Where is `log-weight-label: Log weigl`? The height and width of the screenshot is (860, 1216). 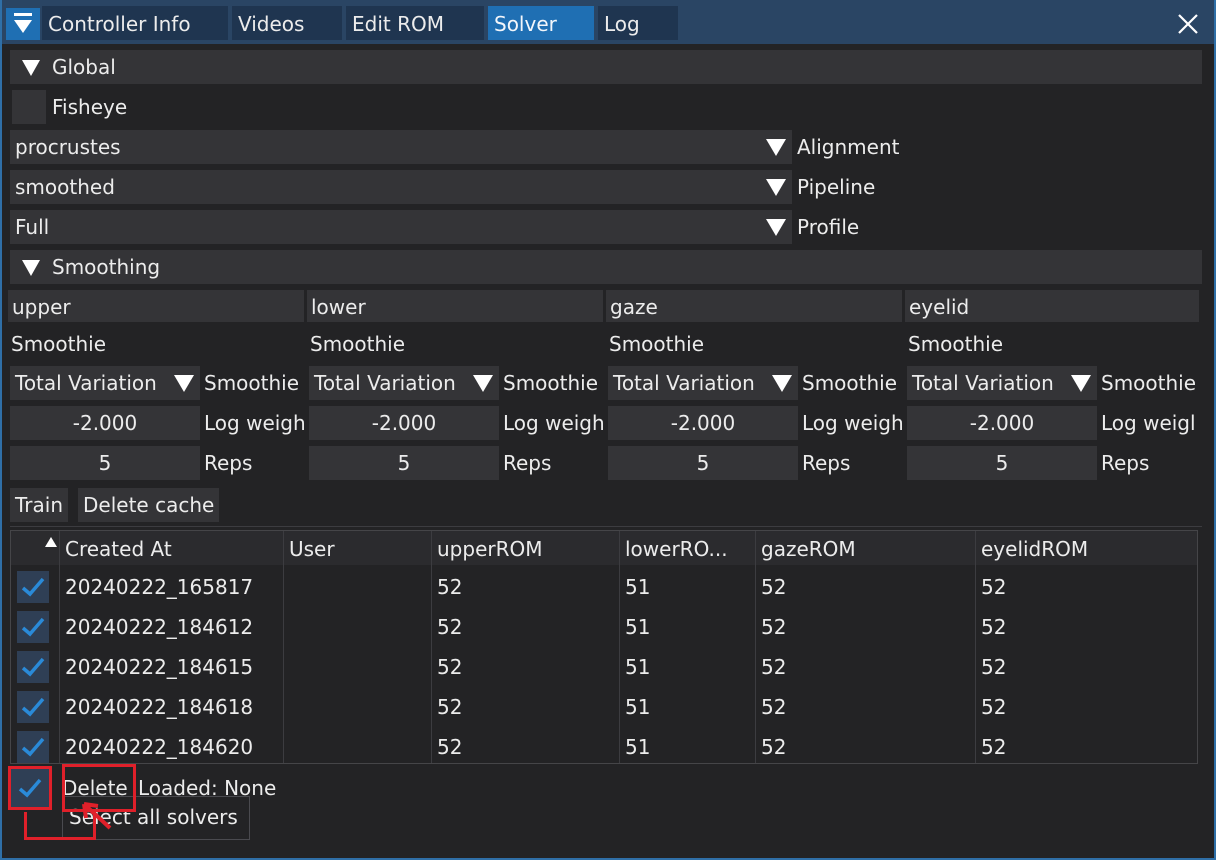 log-weight-label: Log weigl is located at coordinates (1148, 423).